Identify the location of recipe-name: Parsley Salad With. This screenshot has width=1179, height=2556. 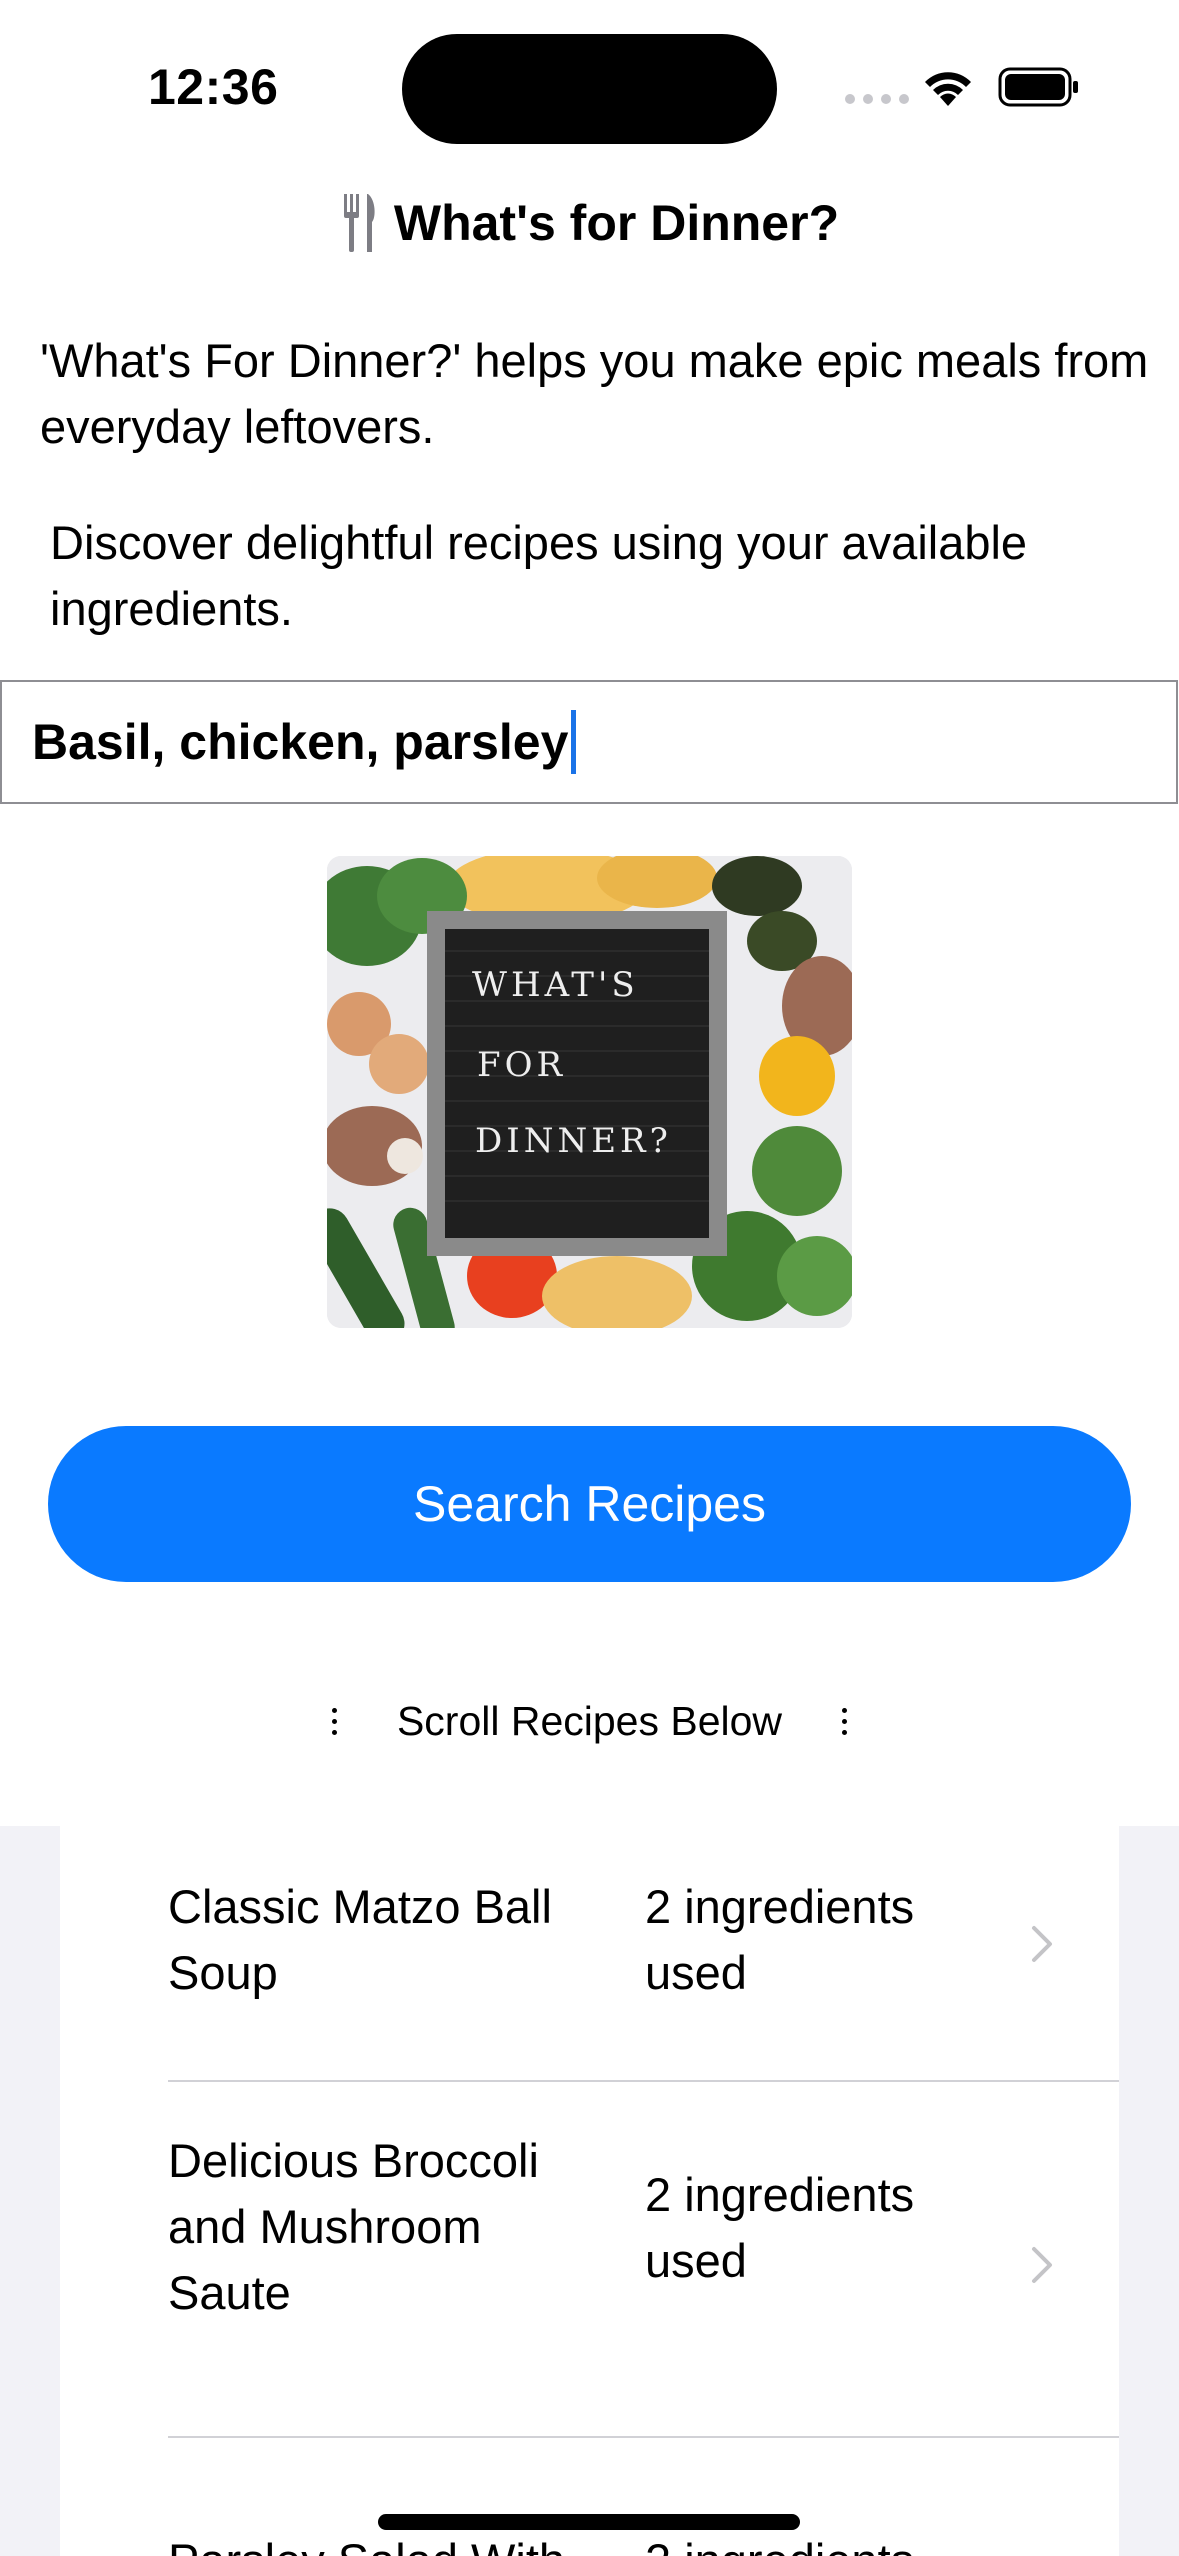
(378, 2542).